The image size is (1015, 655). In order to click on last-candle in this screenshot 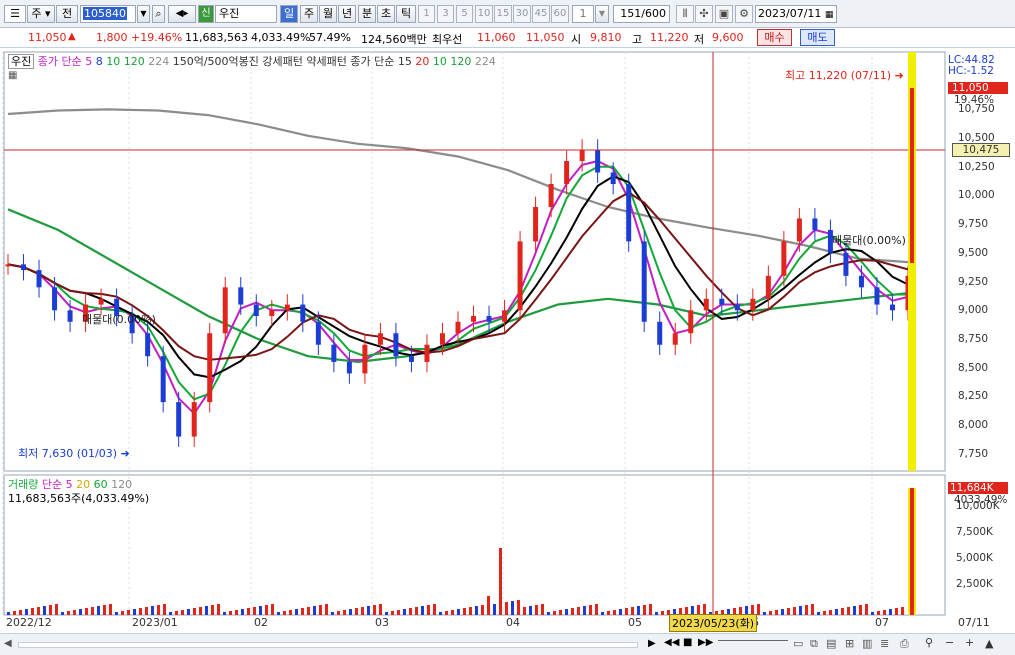, I will do `click(912, 175)`.